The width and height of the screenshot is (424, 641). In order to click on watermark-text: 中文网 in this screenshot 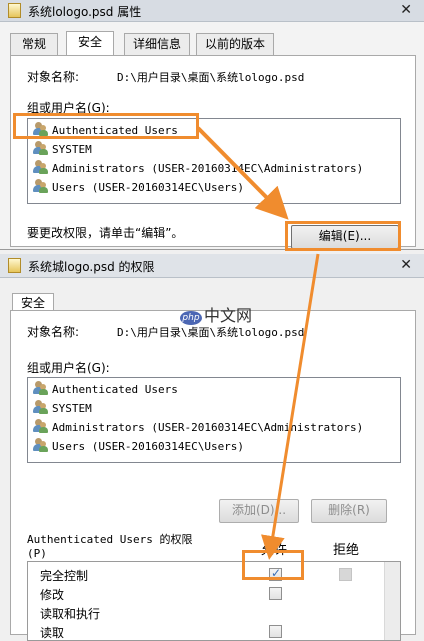, I will do `click(228, 315)`.